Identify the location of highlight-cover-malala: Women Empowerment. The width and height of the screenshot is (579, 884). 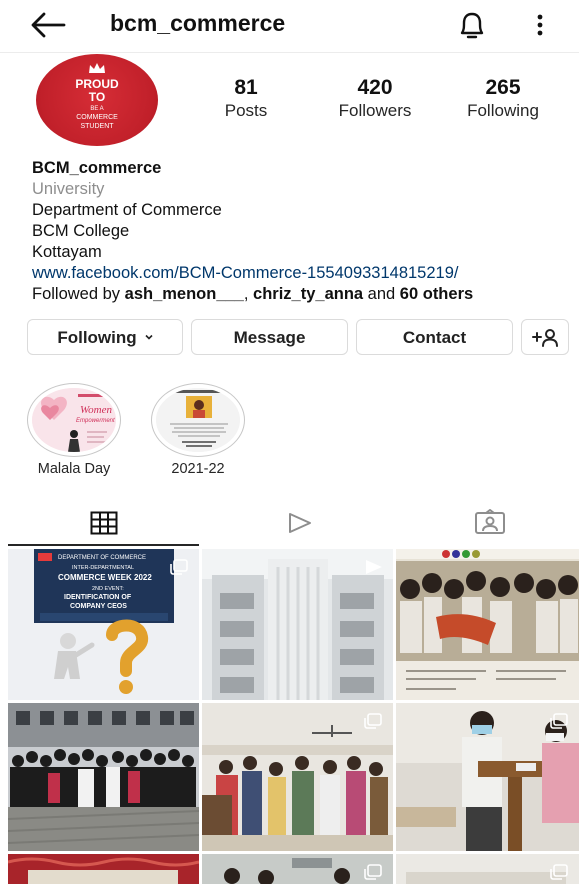
(74, 420).